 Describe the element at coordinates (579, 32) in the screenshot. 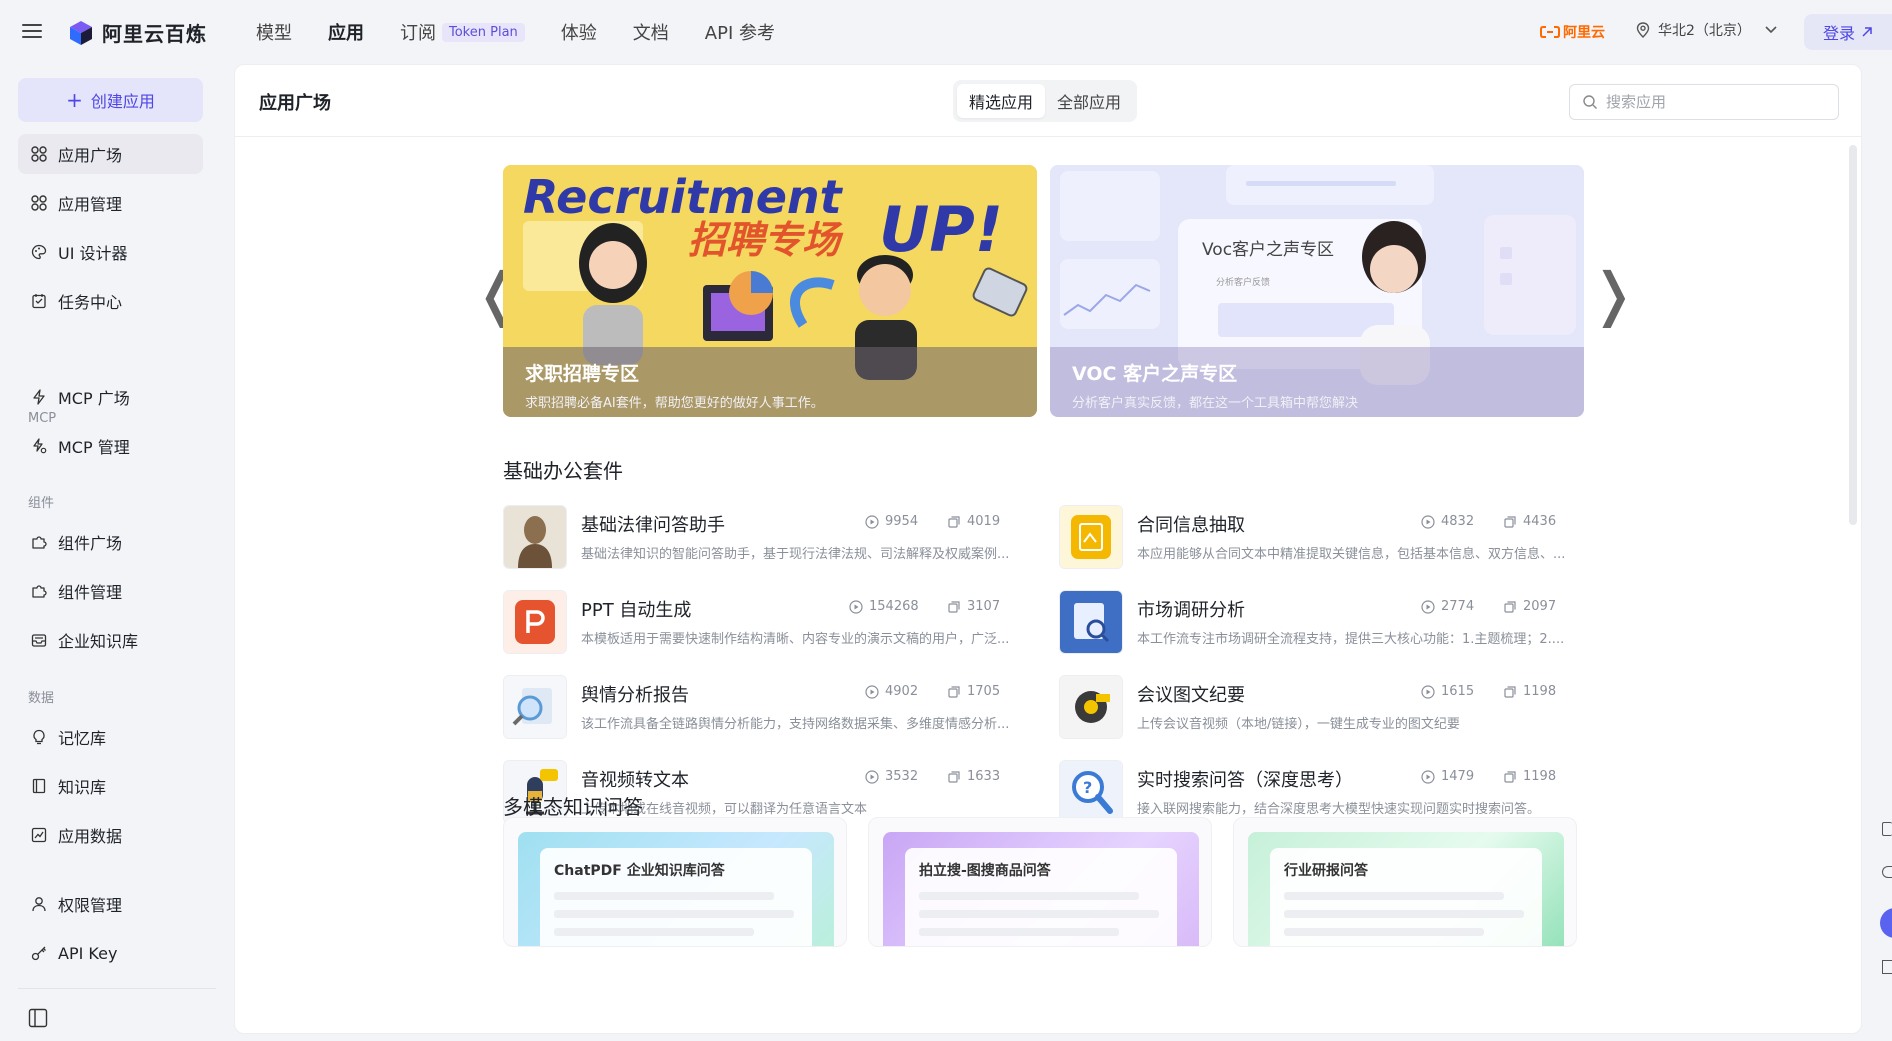

I see `nav-experience: 体验` at that location.